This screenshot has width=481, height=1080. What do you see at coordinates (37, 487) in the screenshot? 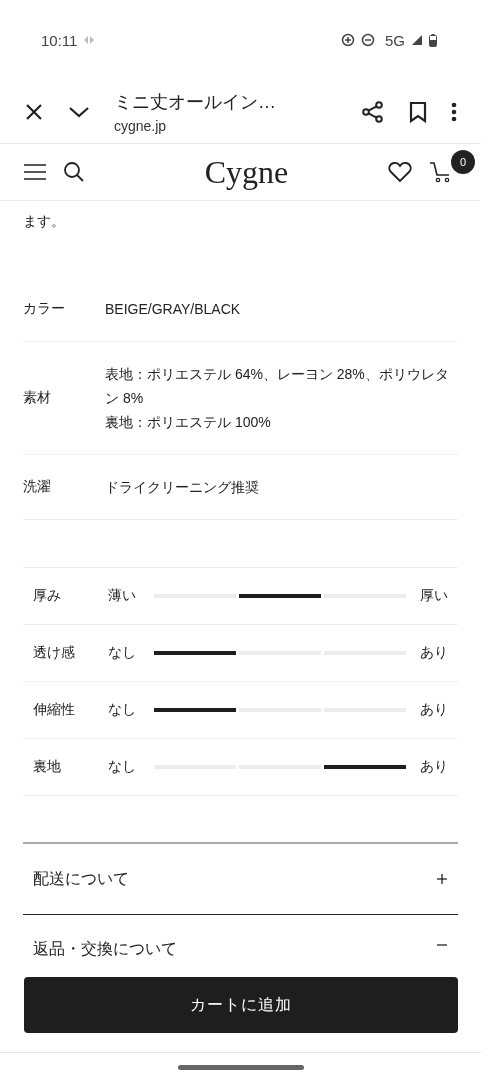
I see `spec-label: 洗濯` at bounding box center [37, 487].